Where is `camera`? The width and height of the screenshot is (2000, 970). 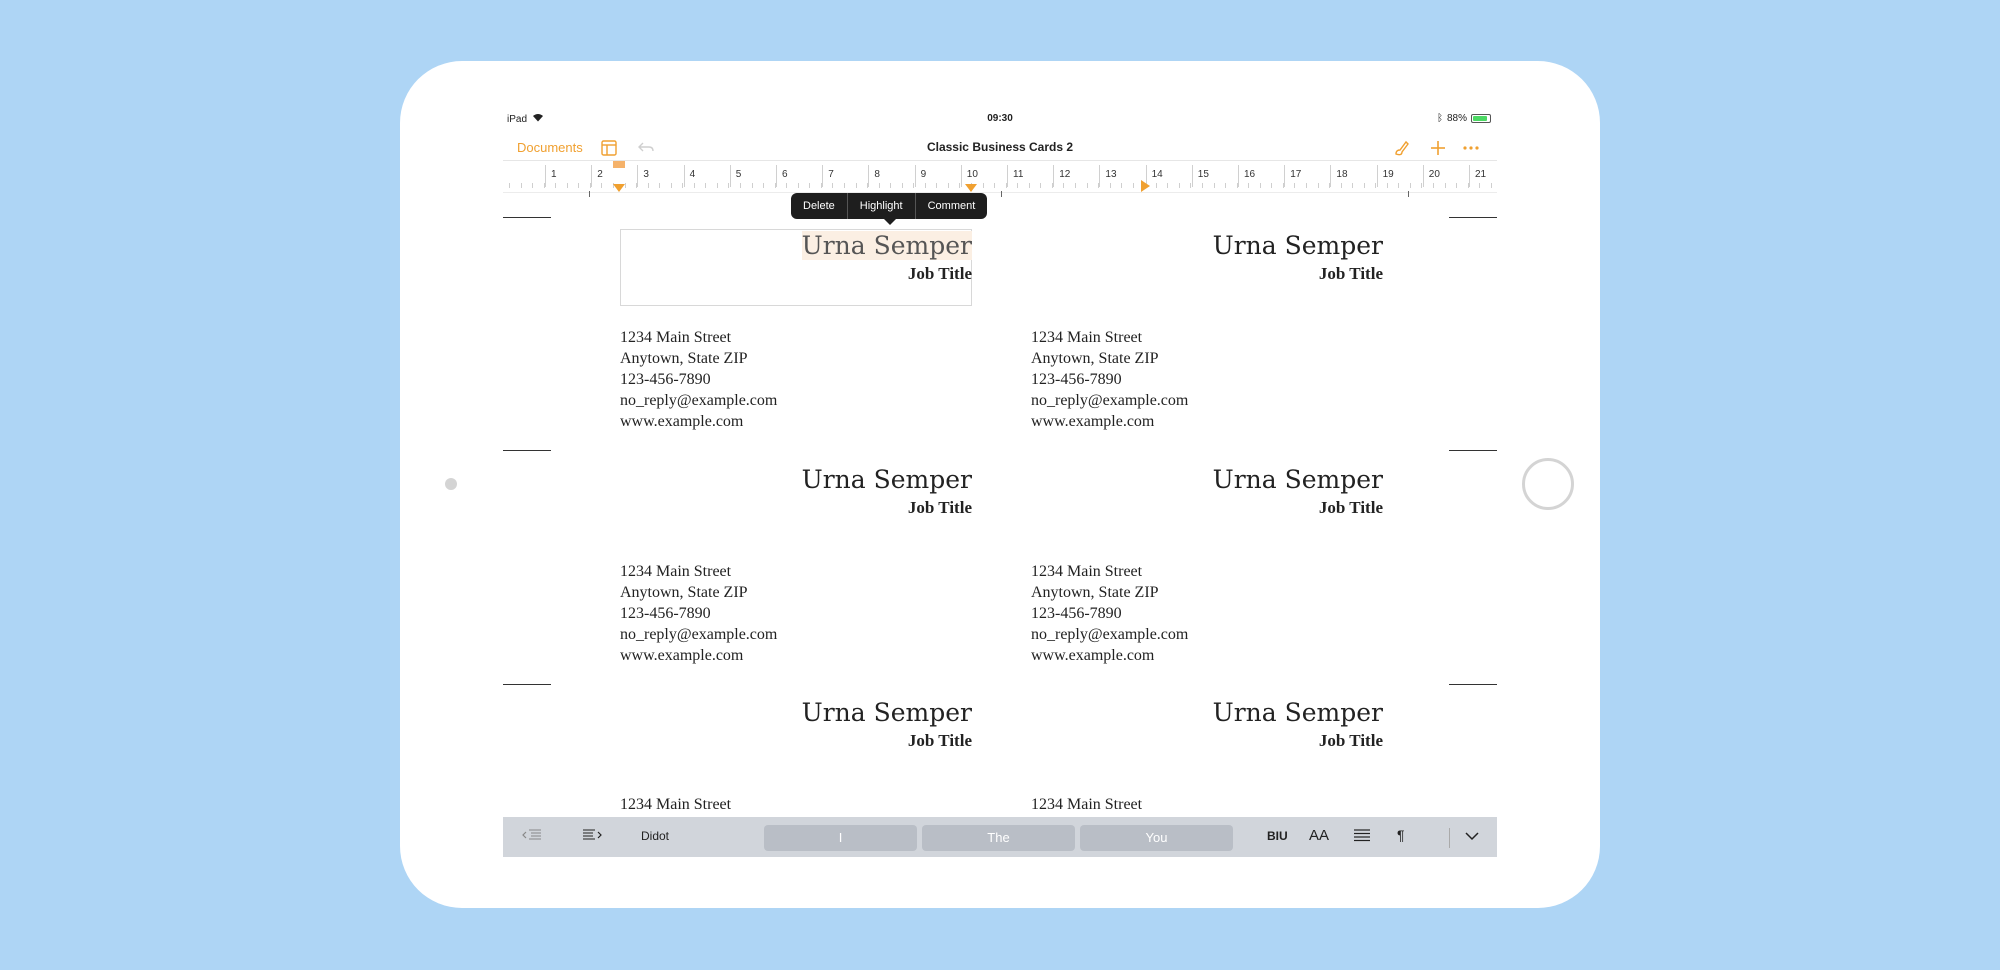
camera is located at coordinates (451, 484).